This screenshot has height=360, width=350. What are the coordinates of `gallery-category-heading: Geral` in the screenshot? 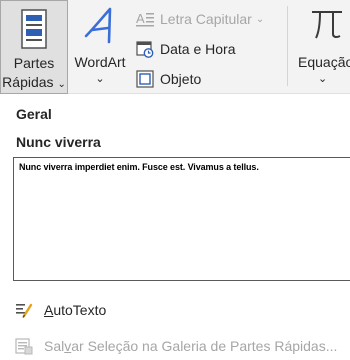 It's located at (34, 114).